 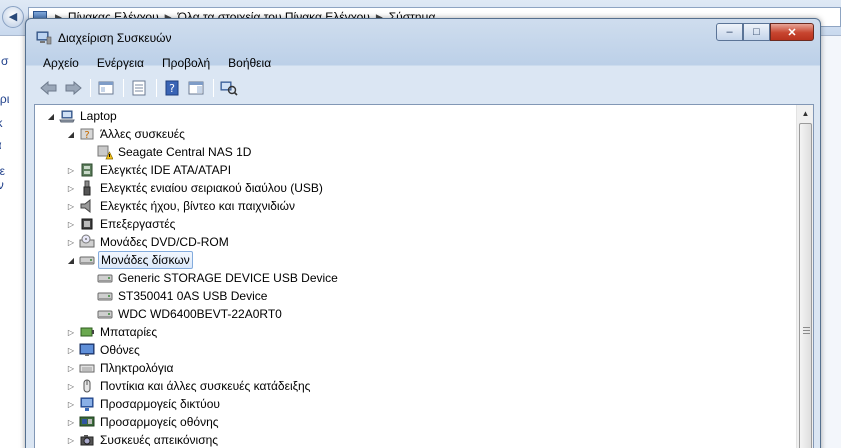 What do you see at coordinates (13, 171) in the screenshot?
I see `sidebar-link: θμίσε` at bounding box center [13, 171].